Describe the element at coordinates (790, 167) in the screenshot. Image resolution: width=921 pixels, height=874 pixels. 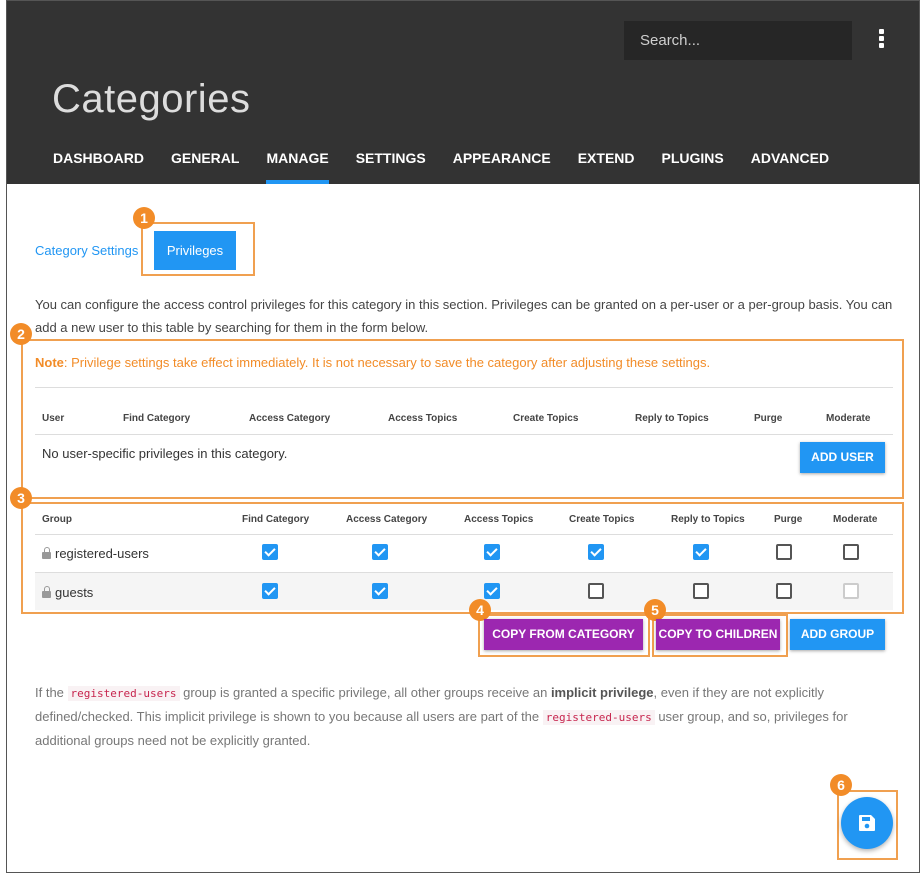
I see `nav-advanced: ADVANCED` at that location.